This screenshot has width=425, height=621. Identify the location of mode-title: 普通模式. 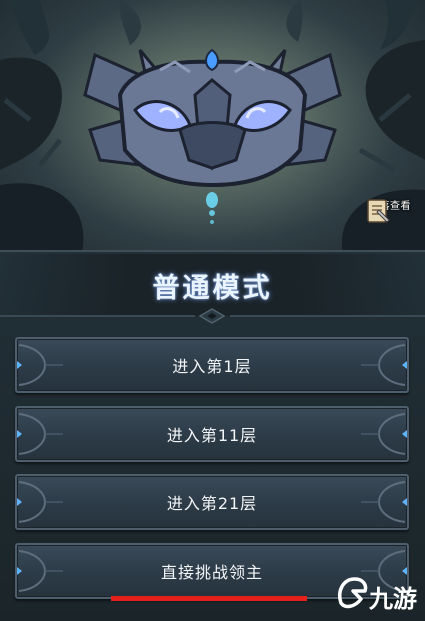
(212, 288).